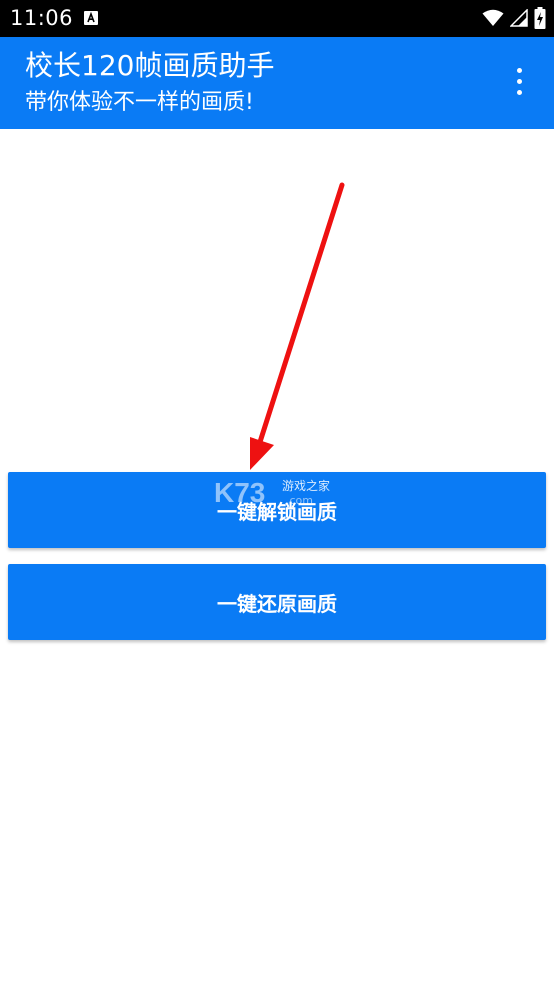 The height and width of the screenshot is (984, 554). What do you see at coordinates (91, 18) in the screenshot?
I see `a-text-notification-icon` at bounding box center [91, 18].